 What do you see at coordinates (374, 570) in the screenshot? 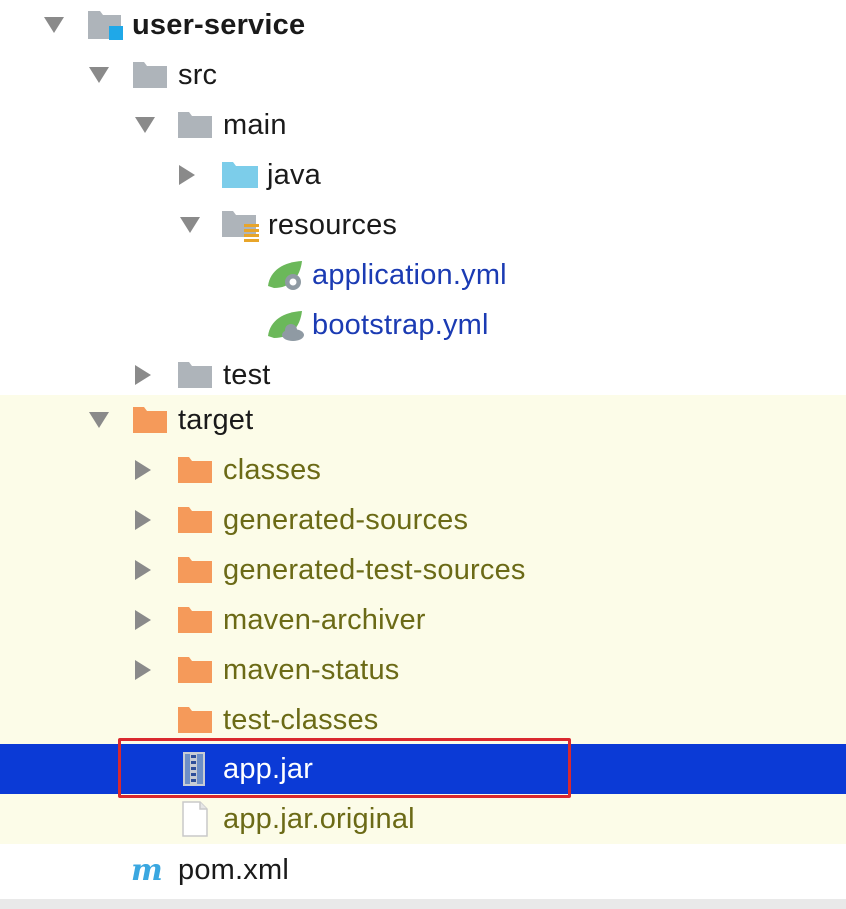
I see `tree-node-label: generated-test-sources` at bounding box center [374, 570].